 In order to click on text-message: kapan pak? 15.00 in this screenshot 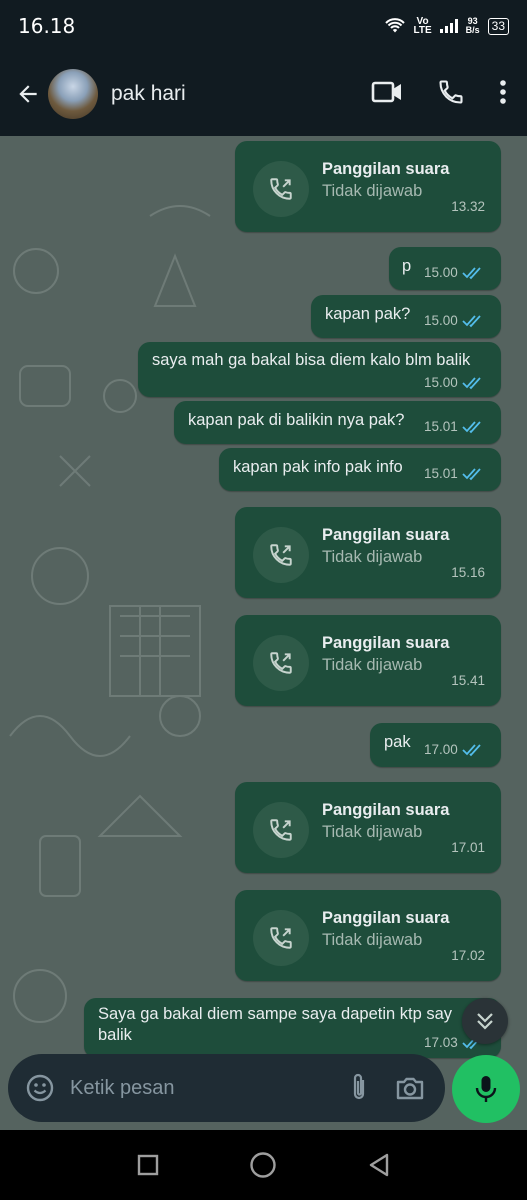, I will do `click(406, 316)`.